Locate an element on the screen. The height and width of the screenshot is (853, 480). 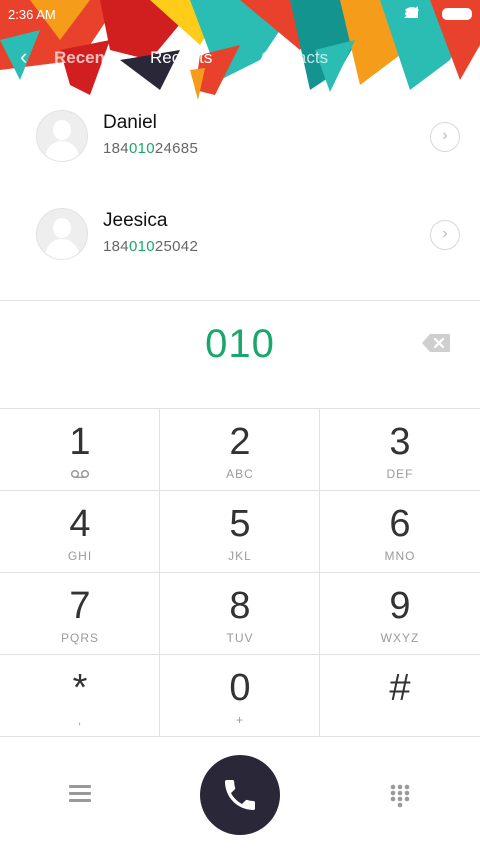
key-star: * , is located at coordinates (80, 696).